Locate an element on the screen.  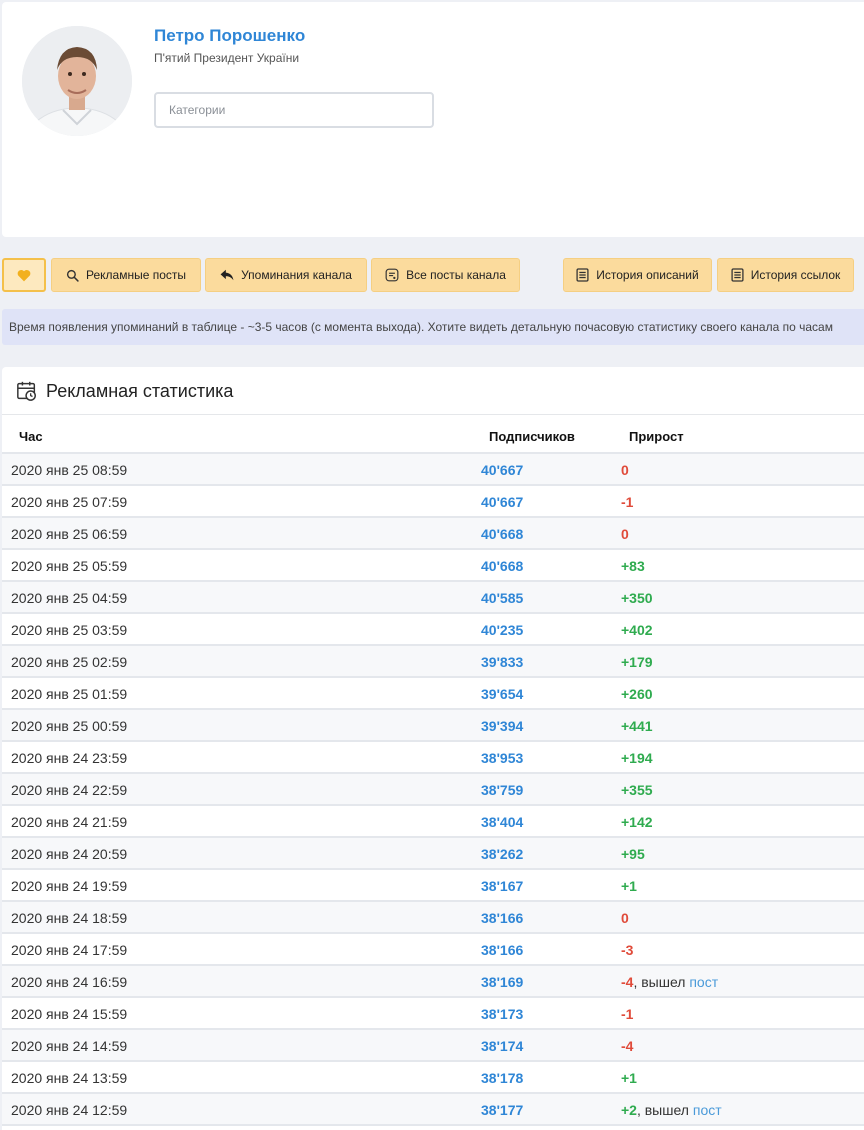
heart-icon is located at coordinates (24, 275).